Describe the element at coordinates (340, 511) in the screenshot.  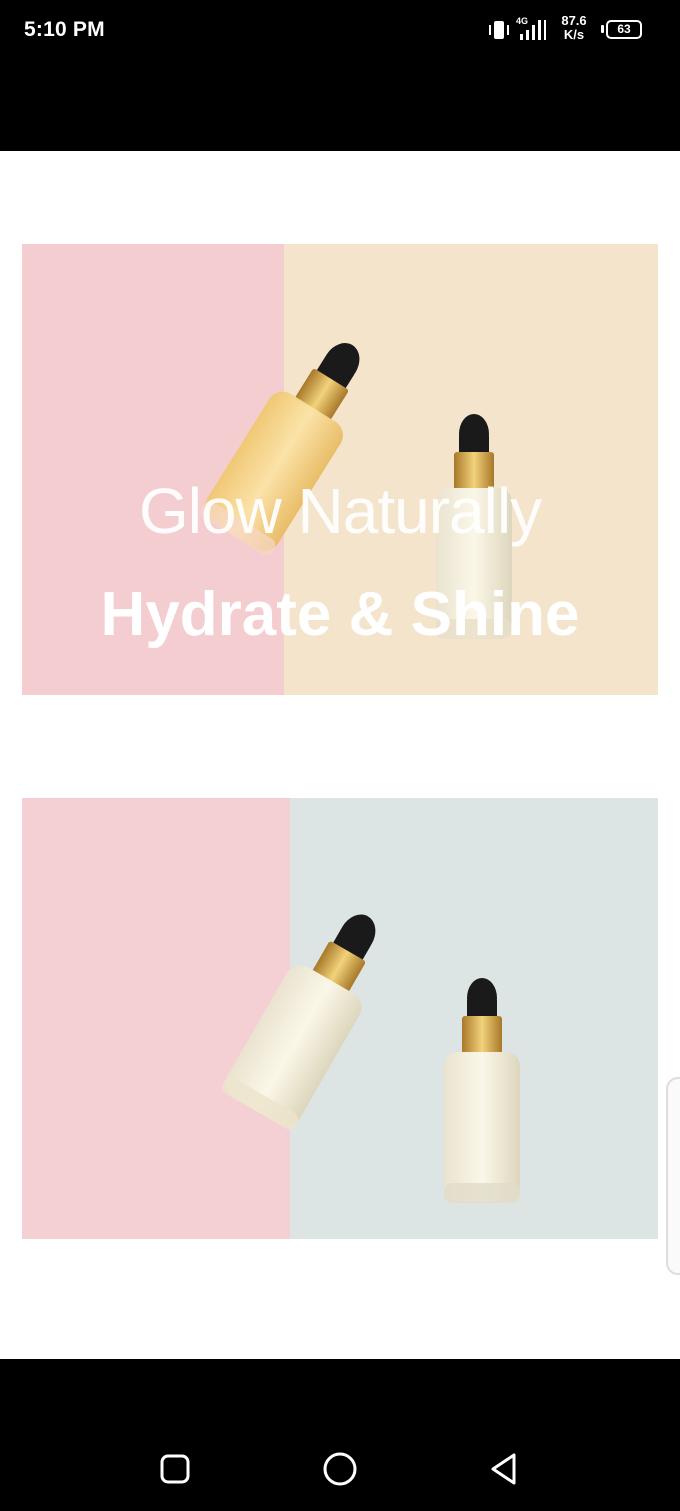
I see `headline-glow: Glow Naturally` at that location.